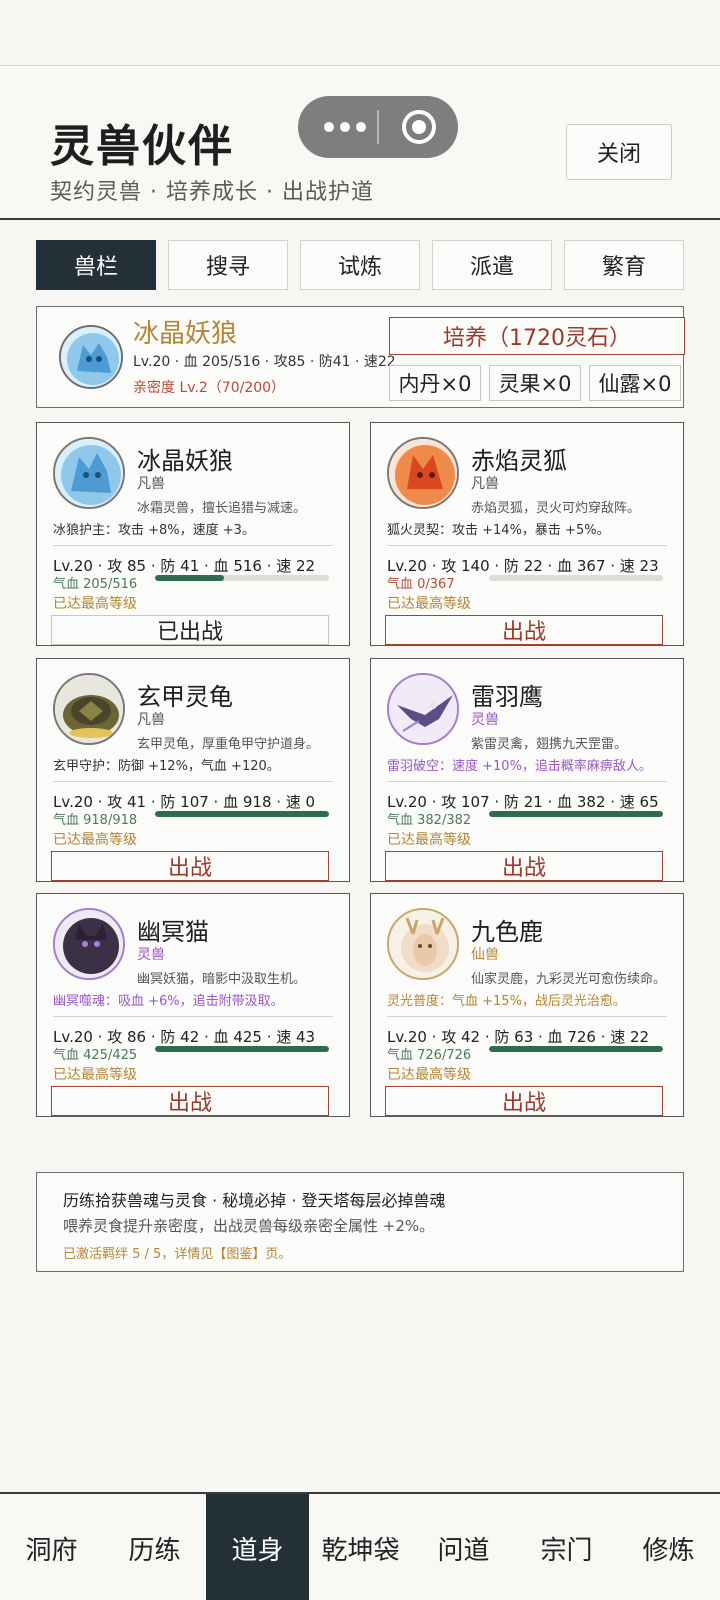 This screenshot has height=1600, width=720. I want to click on nav-cave: 洞府, so click(51, 1547).